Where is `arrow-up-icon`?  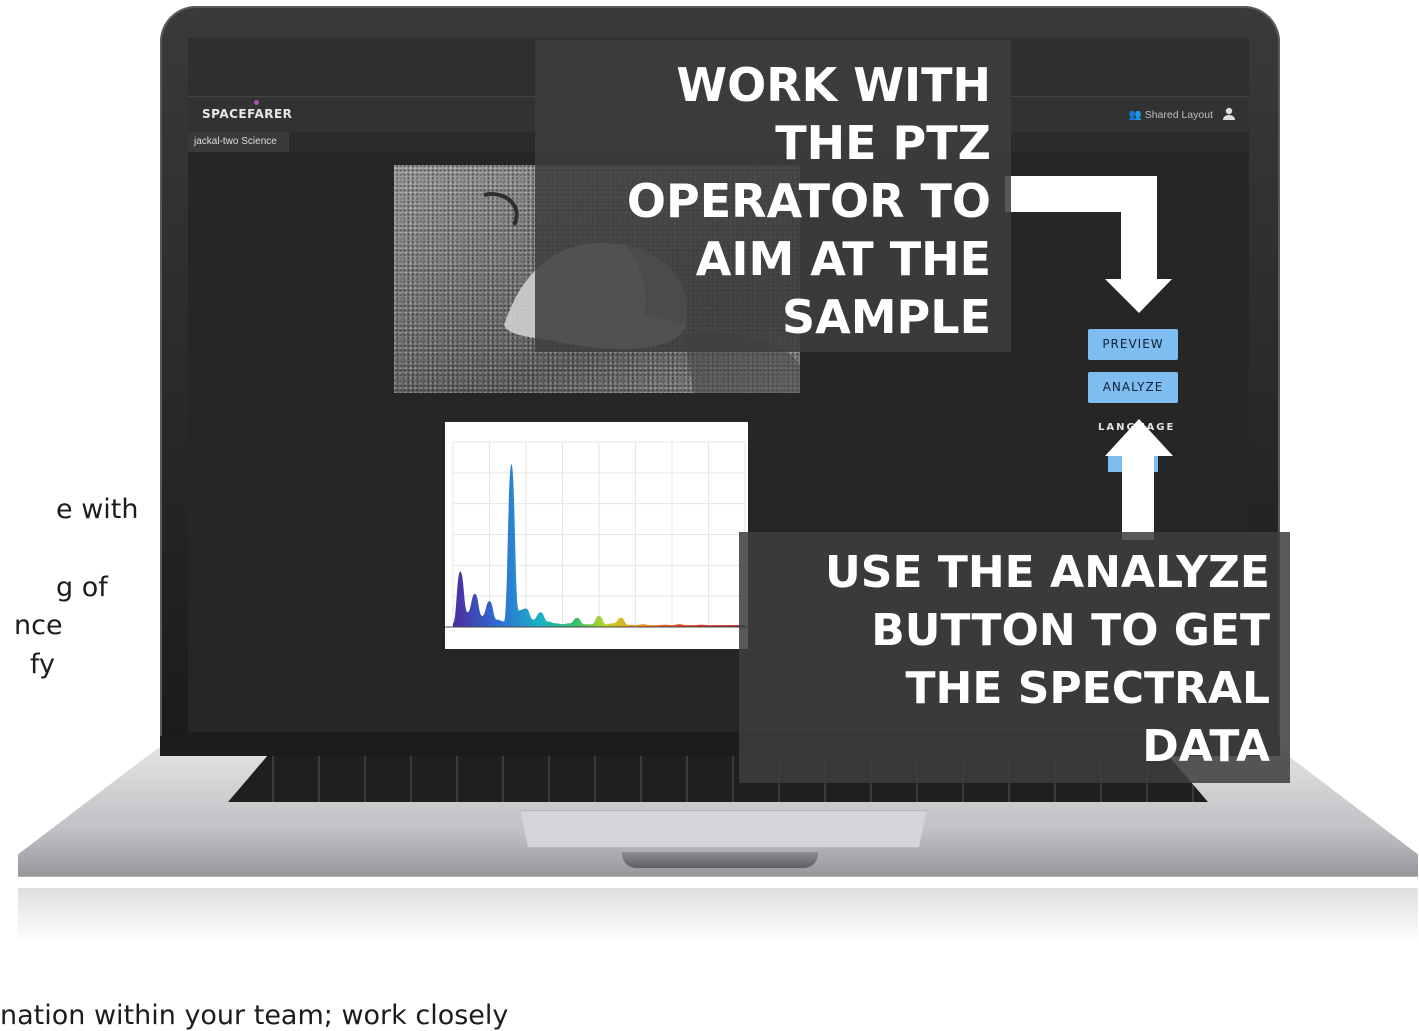 arrow-up-icon is located at coordinates (1139, 479).